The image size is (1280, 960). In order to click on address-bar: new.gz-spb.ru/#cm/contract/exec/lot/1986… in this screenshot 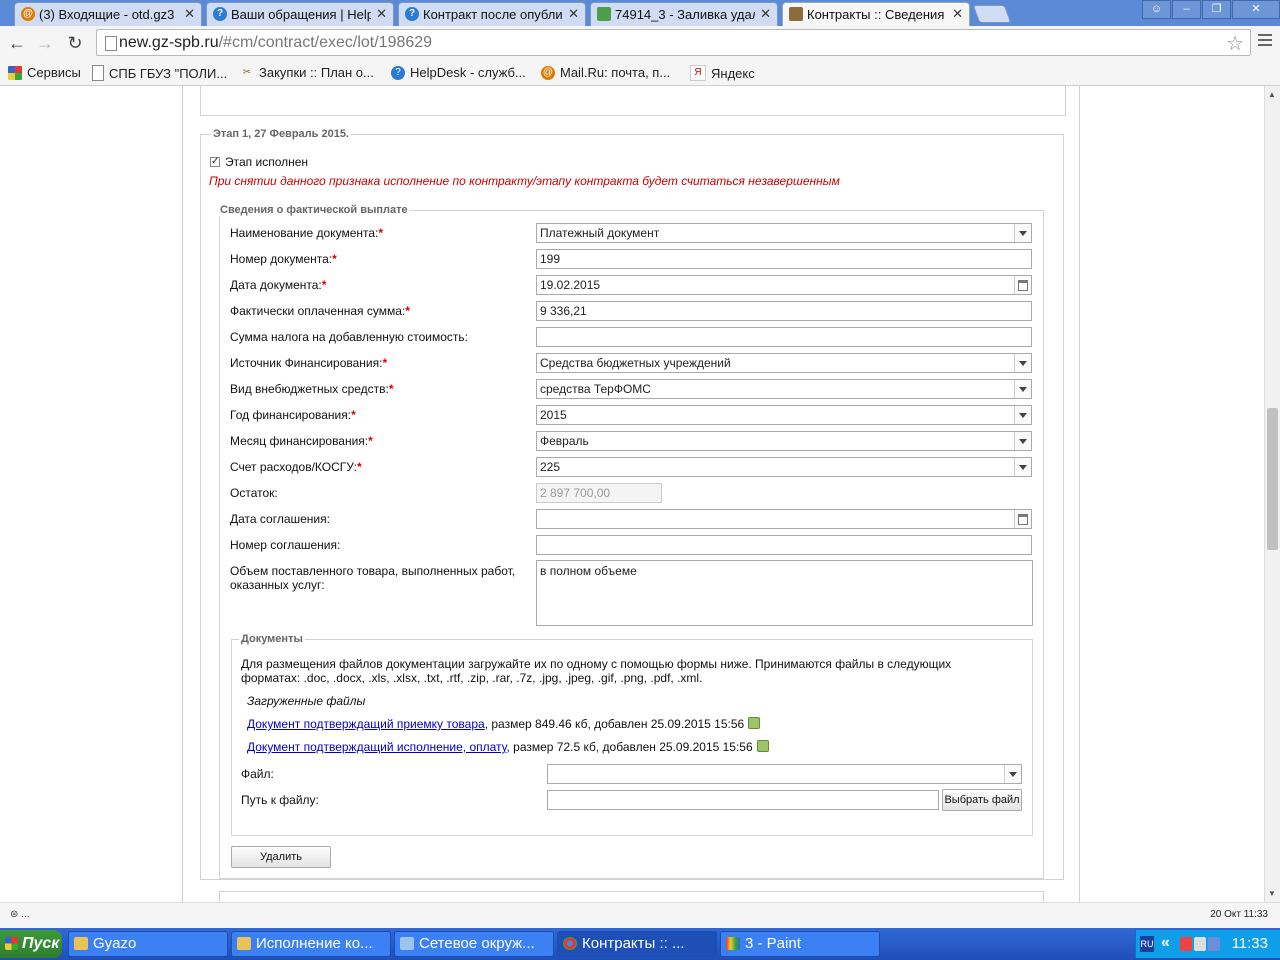, I will do `click(673, 42)`.